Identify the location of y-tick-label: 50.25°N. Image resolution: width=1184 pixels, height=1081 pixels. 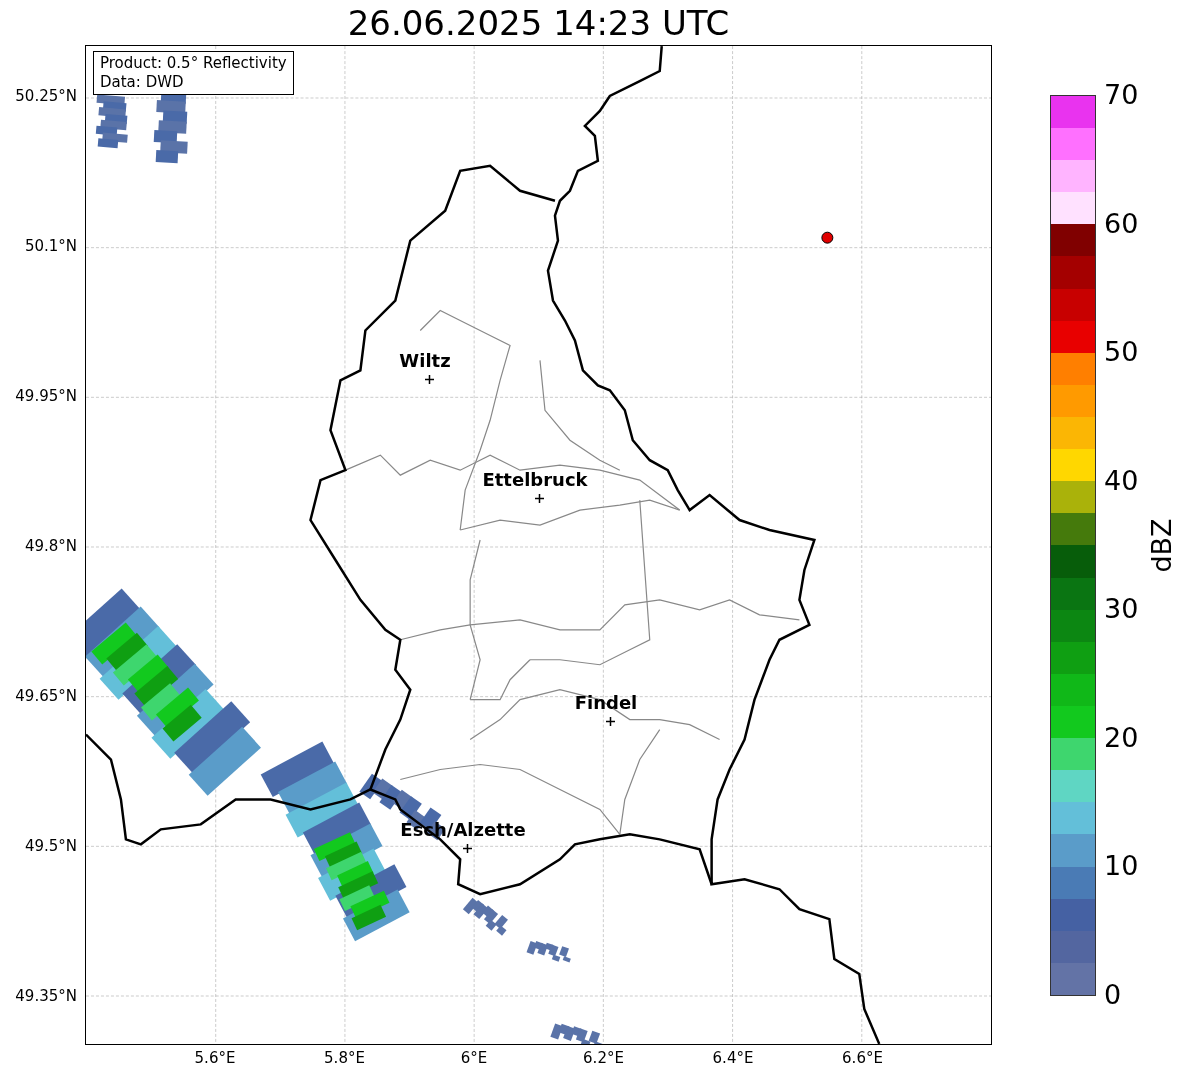
(46, 96).